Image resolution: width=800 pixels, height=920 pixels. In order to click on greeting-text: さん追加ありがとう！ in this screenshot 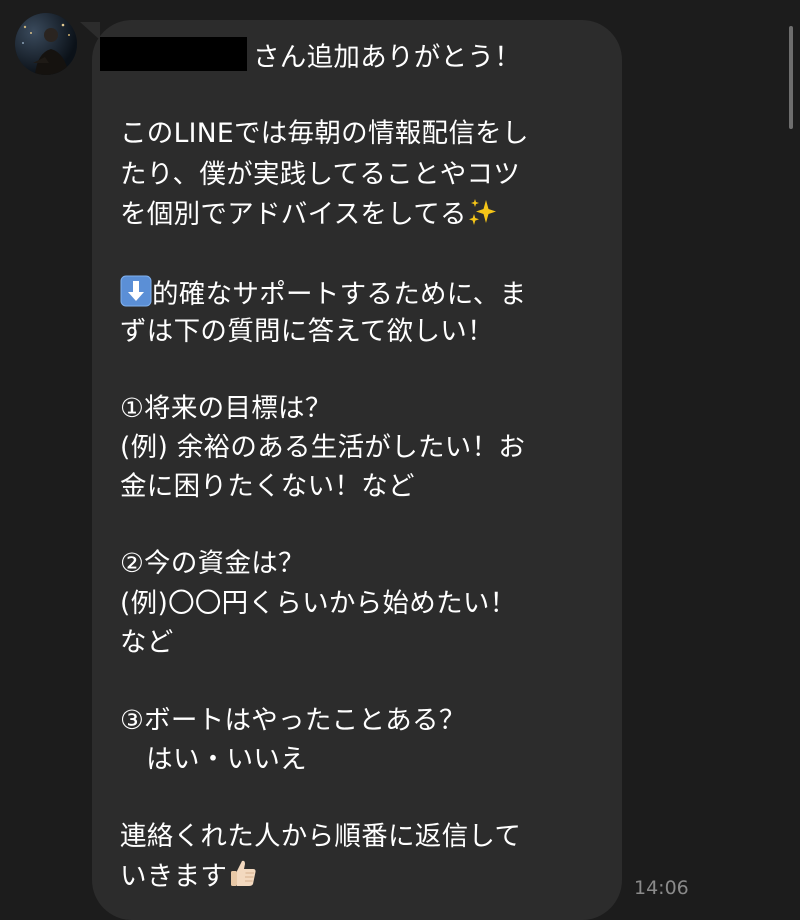, I will do `click(387, 57)`.